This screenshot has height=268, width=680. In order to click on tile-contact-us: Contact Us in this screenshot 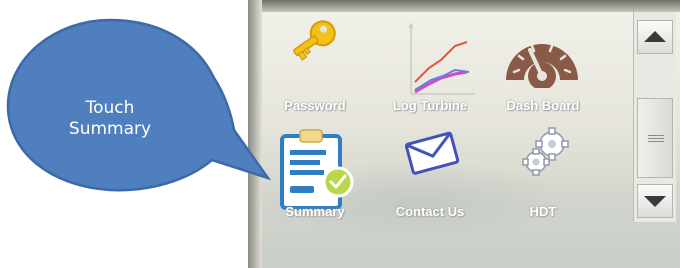, I will do `click(430, 172)`.